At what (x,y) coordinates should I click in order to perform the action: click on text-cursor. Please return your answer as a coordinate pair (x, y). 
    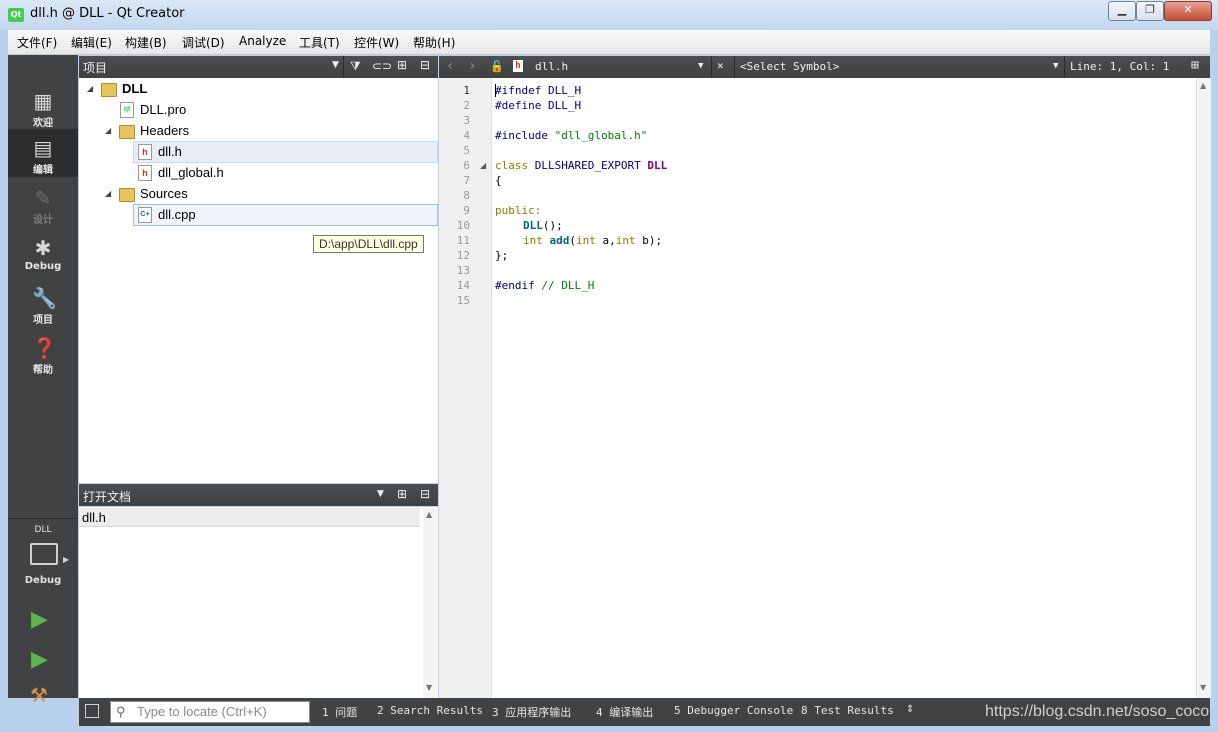
    Looking at the image, I should click on (495, 90).